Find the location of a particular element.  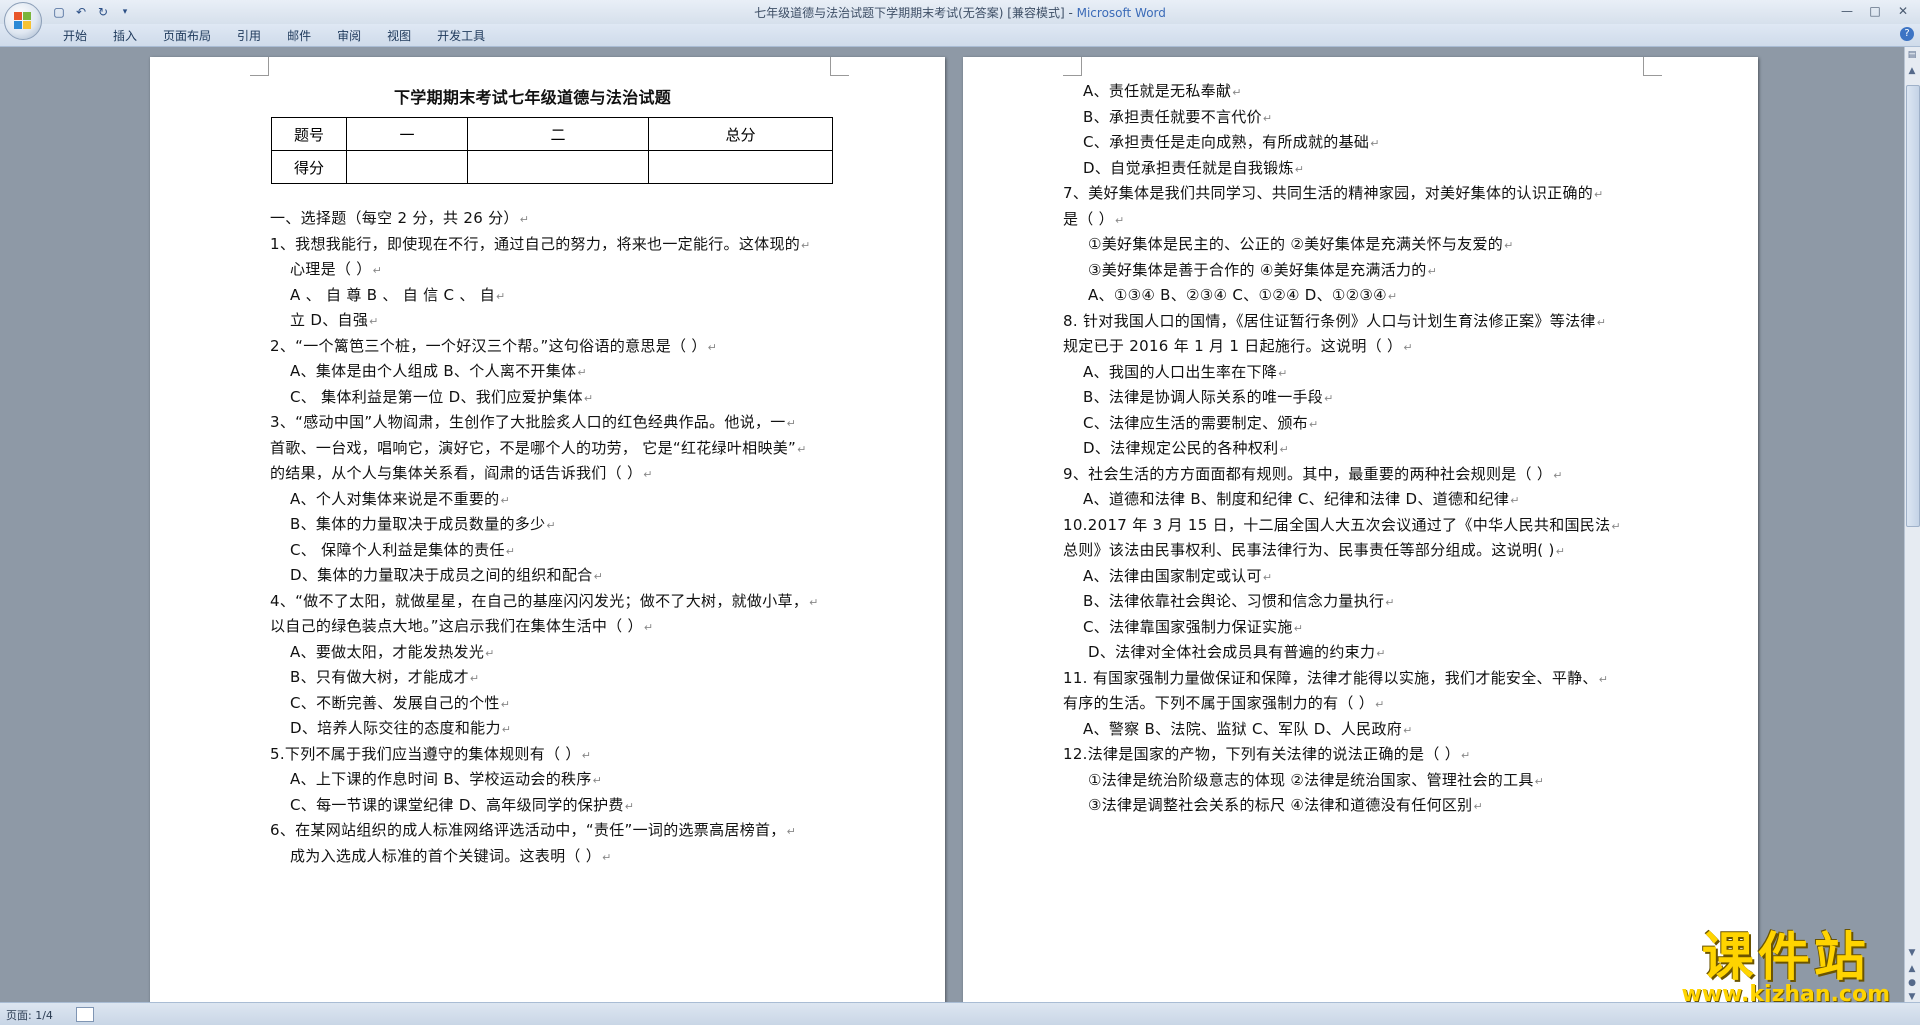

text-line: A、责任就是无私奉献↵ is located at coordinates (1162, 91).